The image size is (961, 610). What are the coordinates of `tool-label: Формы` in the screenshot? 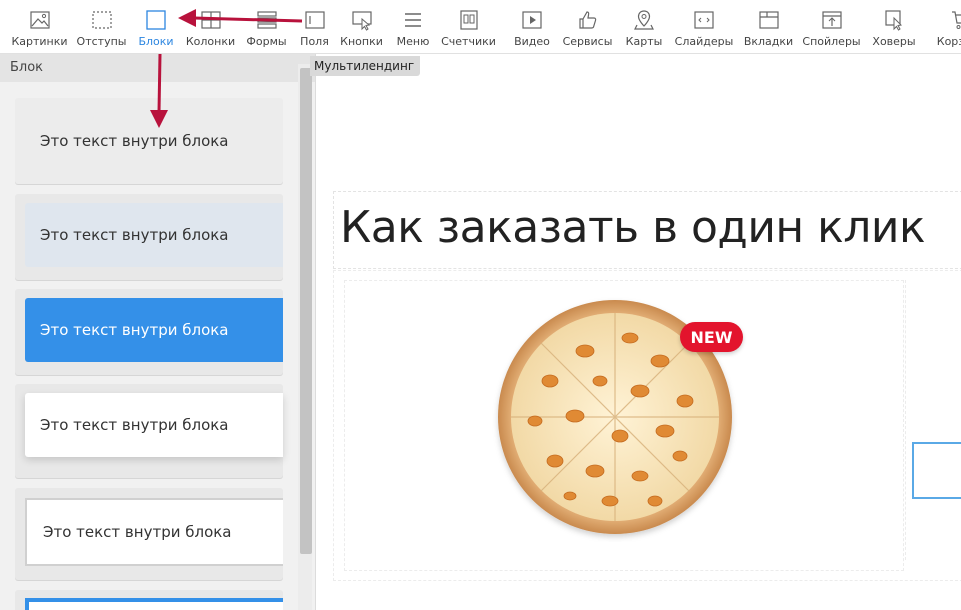 It's located at (266, 41).